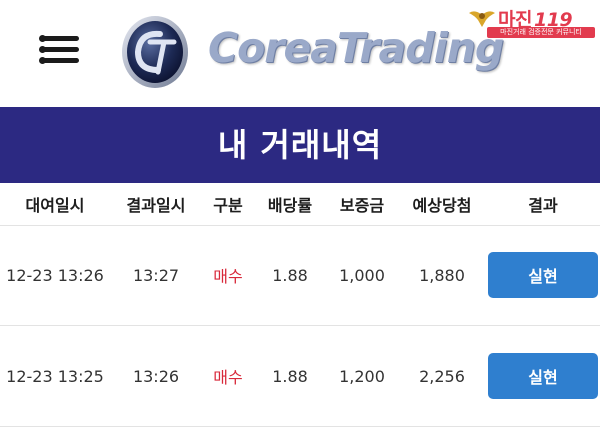 This screenshot has width=600, height=427. Describe the element at coordinates (442, 205) in the screenshot. I see `header-expected: 예상당첨` at that location.